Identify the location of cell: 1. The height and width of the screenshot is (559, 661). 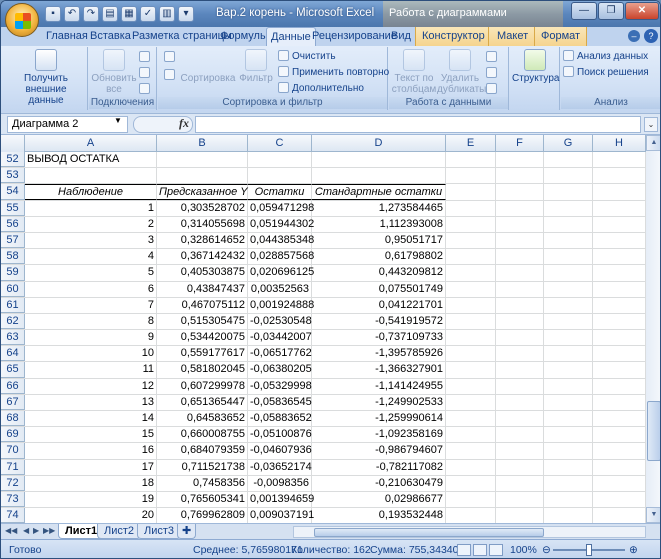
(91, 208).